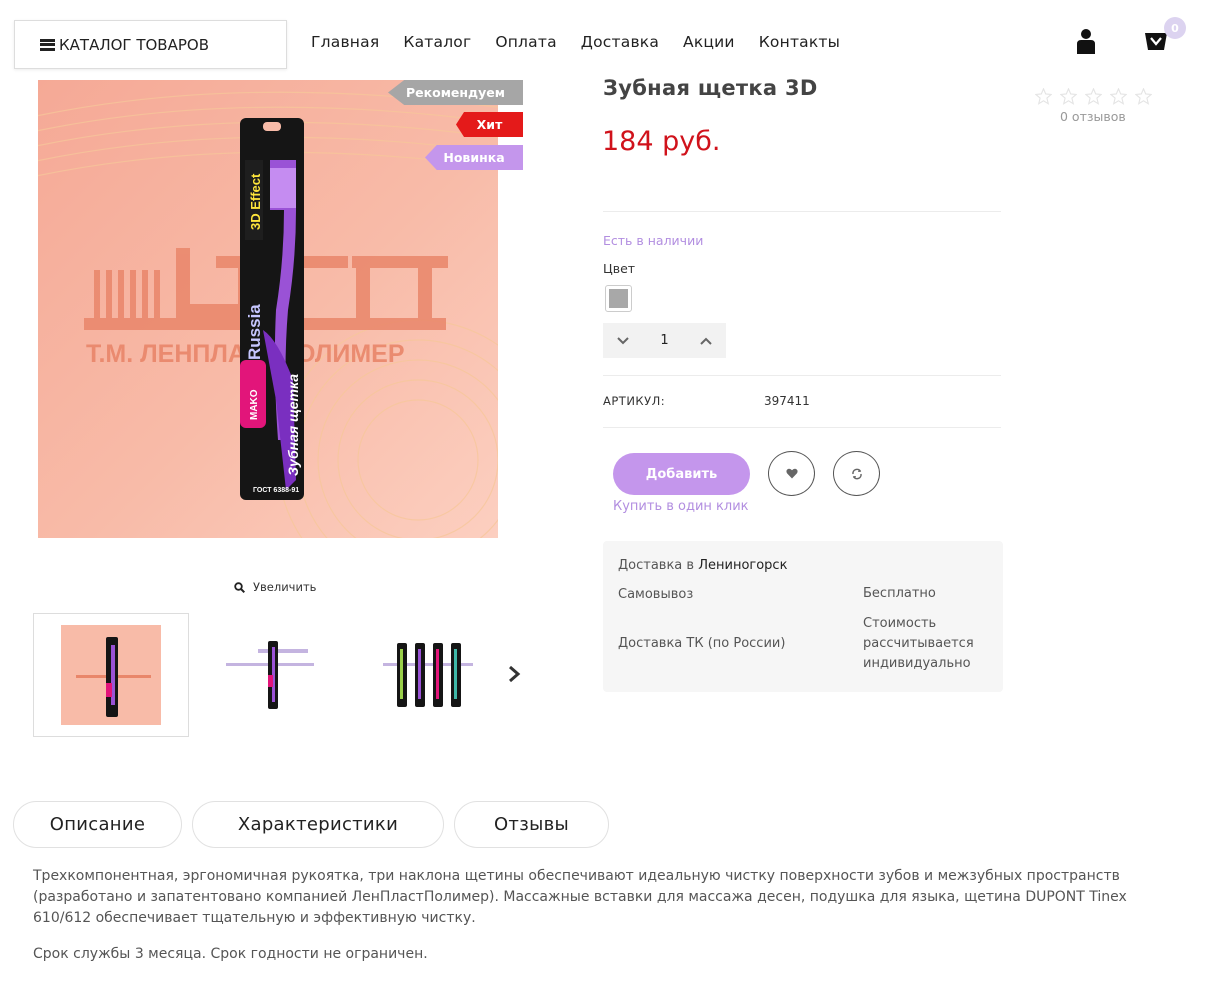 This screenshot has width=1205, height=987. Describe the element at coordinates (489, 124) in the screenshot. I see `badge-hit: Хит` at that location.